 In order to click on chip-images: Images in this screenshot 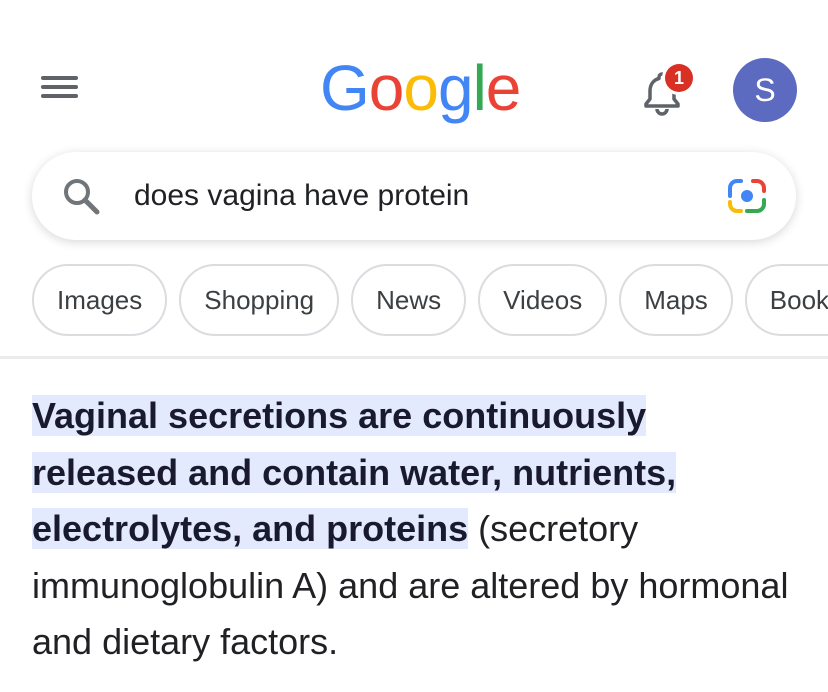, I will do `click(100, 300)`.